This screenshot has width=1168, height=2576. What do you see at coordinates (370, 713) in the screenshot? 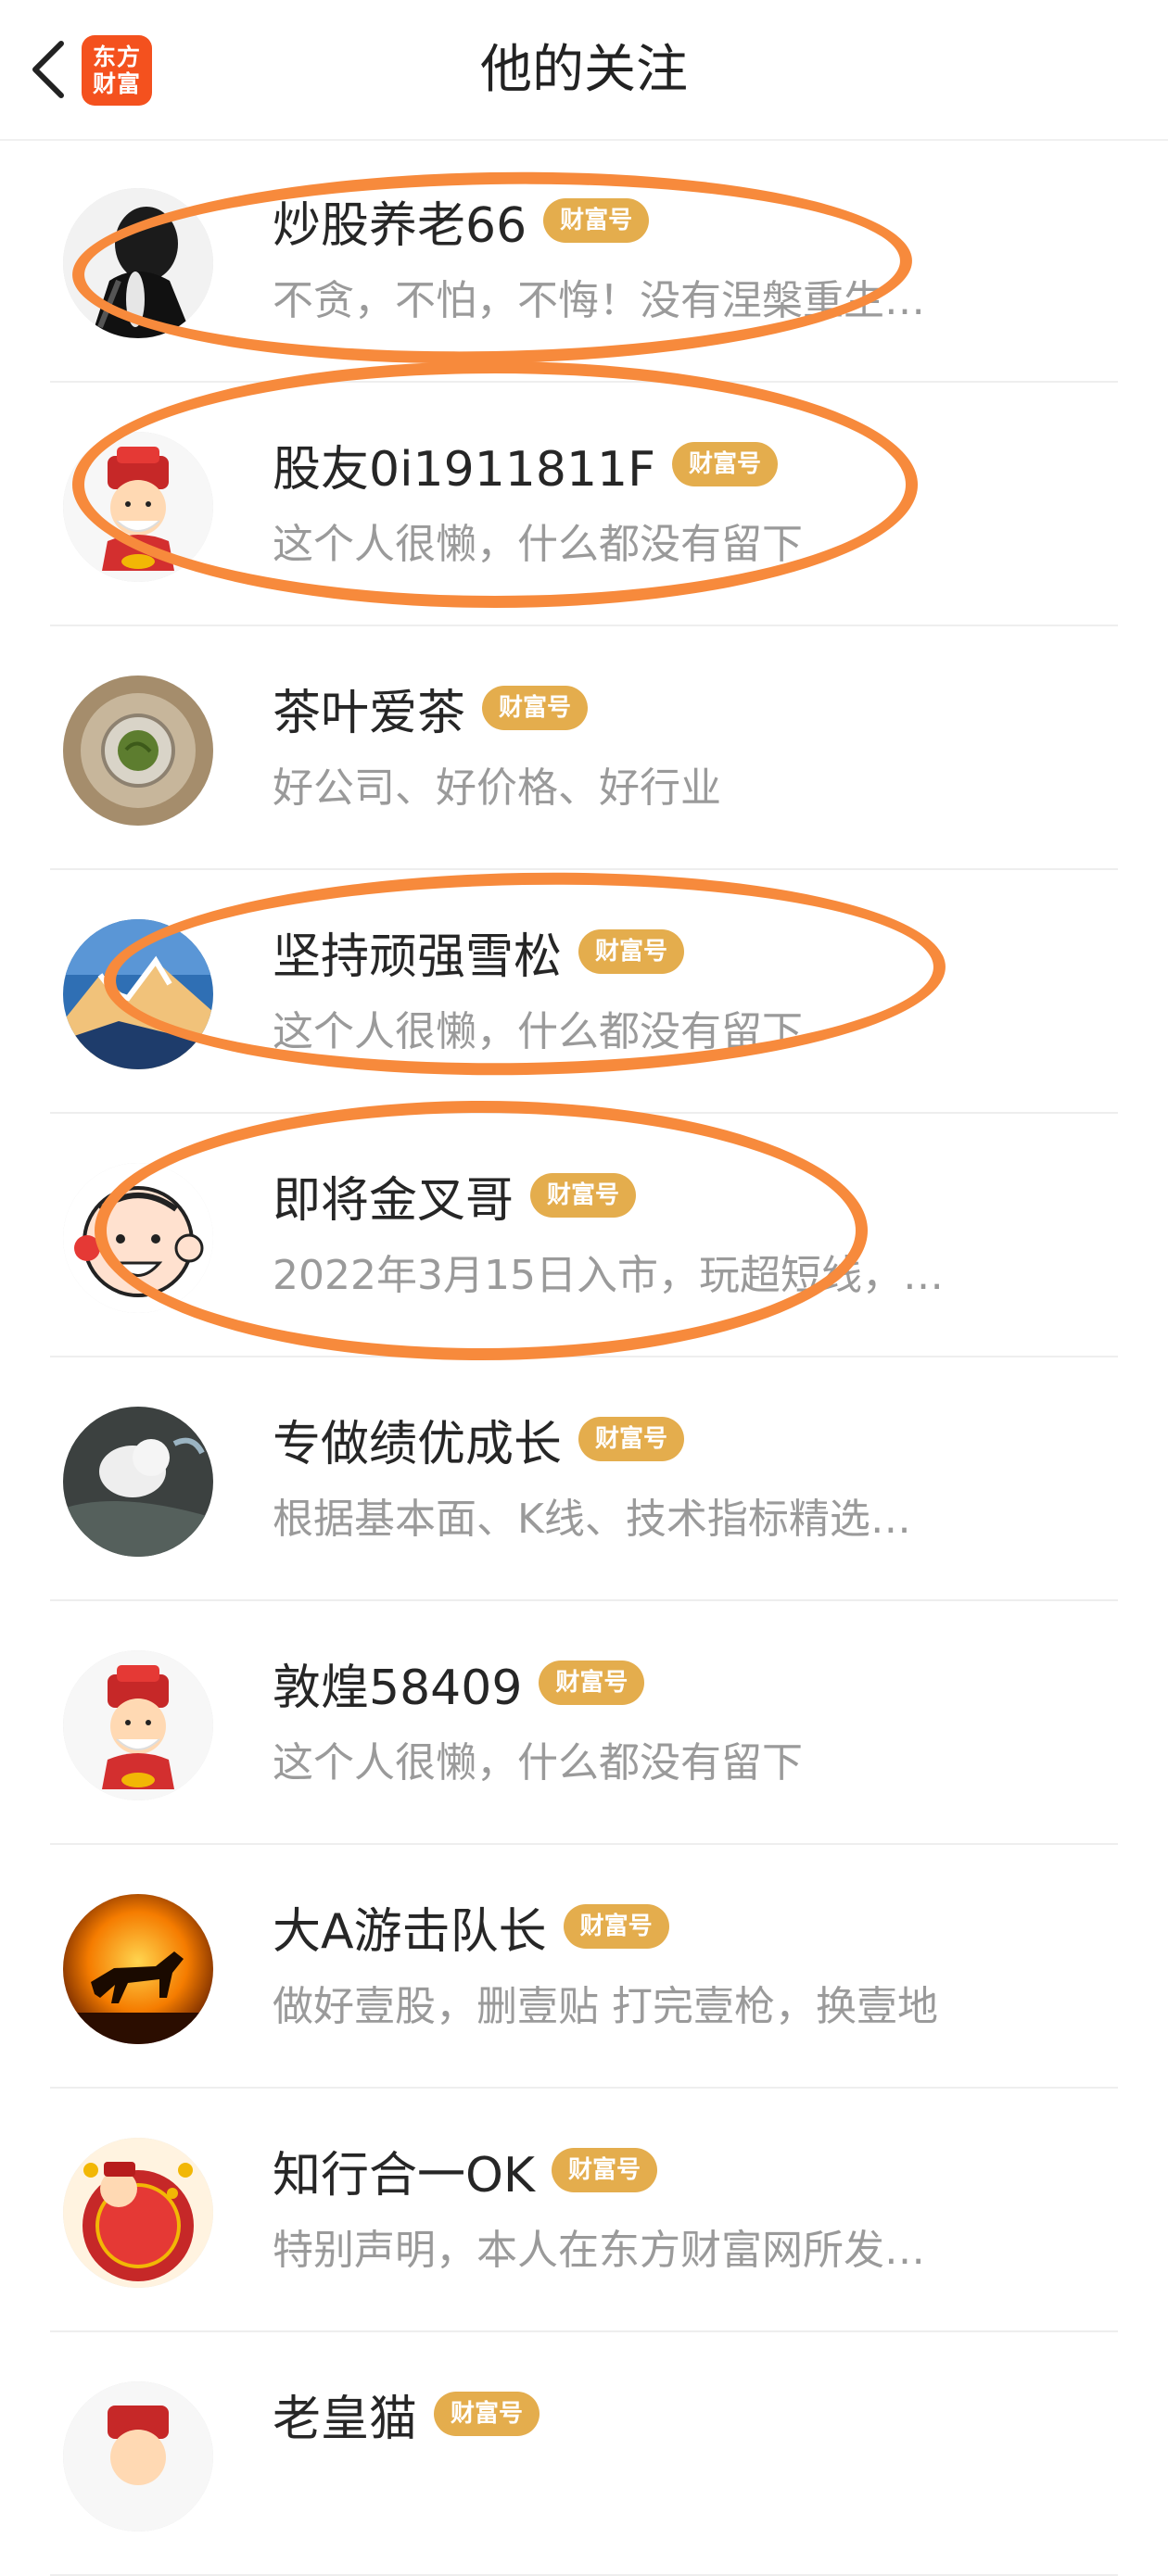
I see `user-name: 茶叶爱茶` at bounding box center [370, 713].